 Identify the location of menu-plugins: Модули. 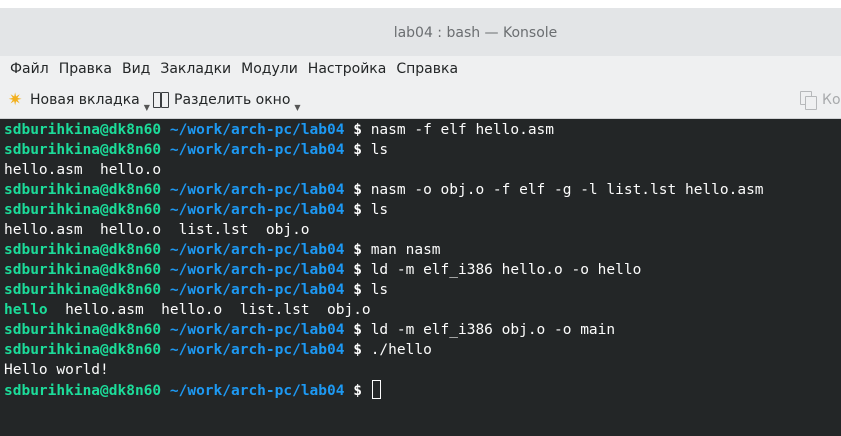
(269, 69).